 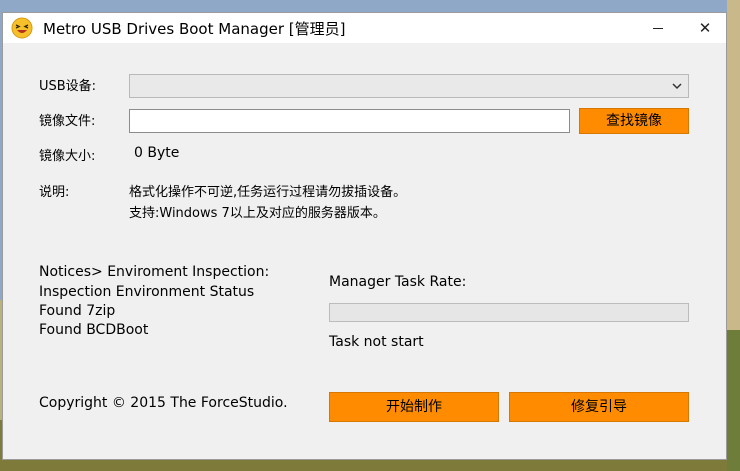 What do you see at coordinates (147, 292) in the screenshot?
I see `notice-line: Inspection Environment Status` at bounding box center [147, 292].